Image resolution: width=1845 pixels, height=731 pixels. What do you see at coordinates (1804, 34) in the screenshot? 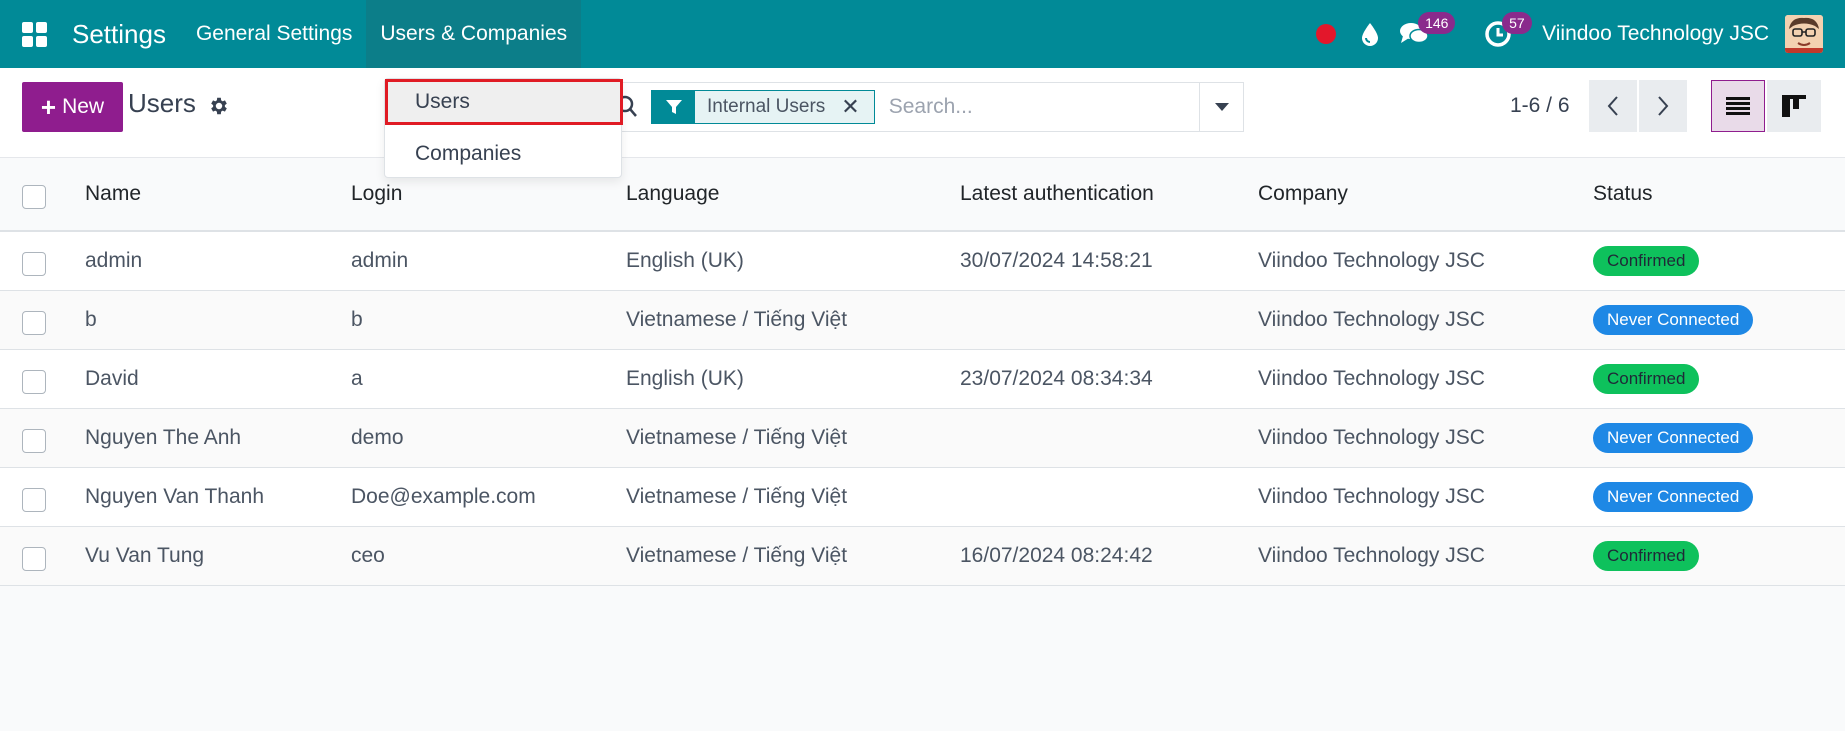
I see `user-avatar` at bounding box center [1804, 34].